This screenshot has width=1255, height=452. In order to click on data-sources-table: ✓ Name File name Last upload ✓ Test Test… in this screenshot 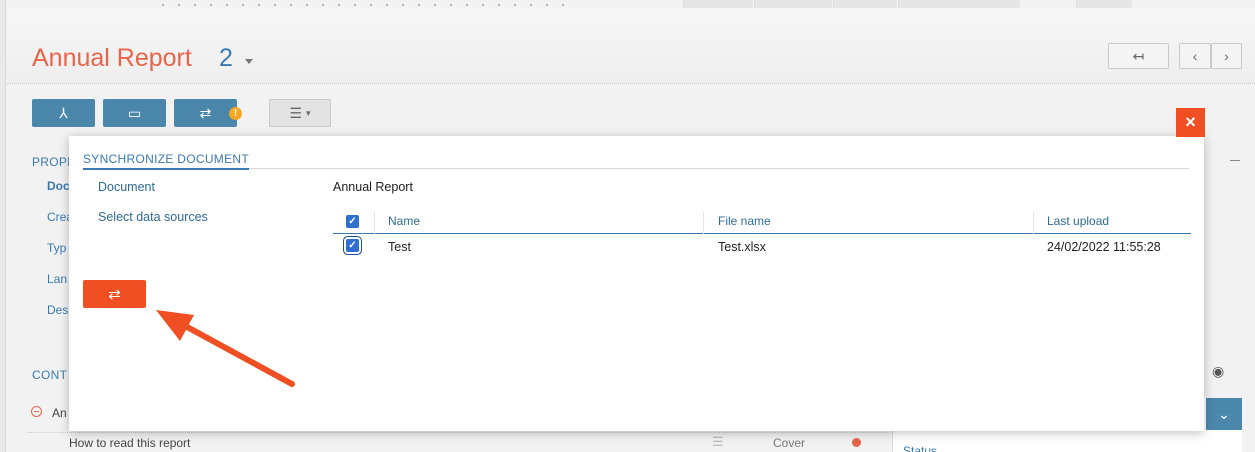, I will do `click(762, 234)`.